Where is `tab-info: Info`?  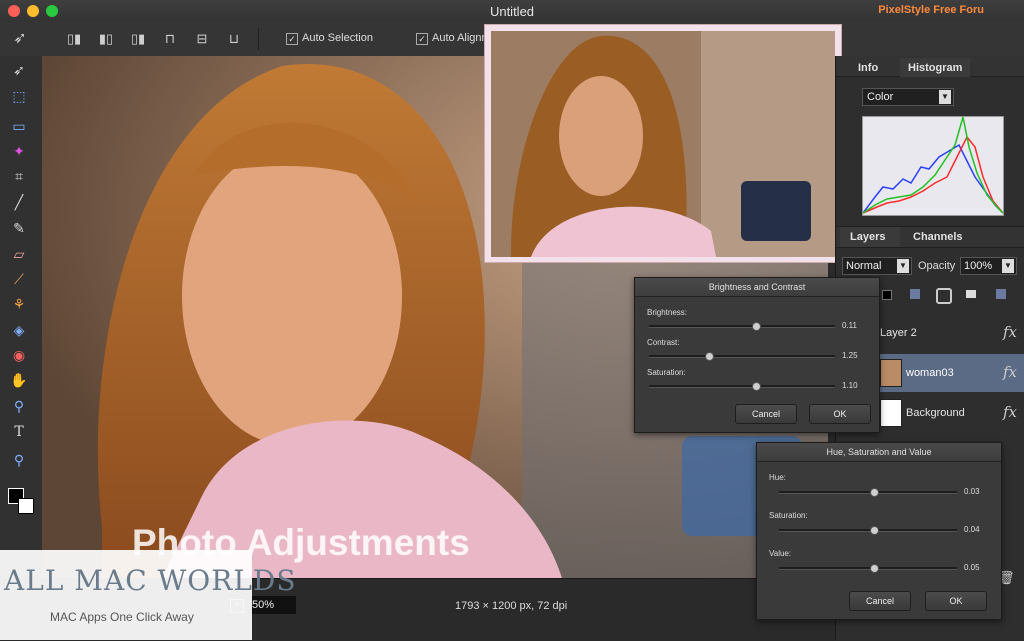
tab-info: Info is located at coordinates (868, 68).